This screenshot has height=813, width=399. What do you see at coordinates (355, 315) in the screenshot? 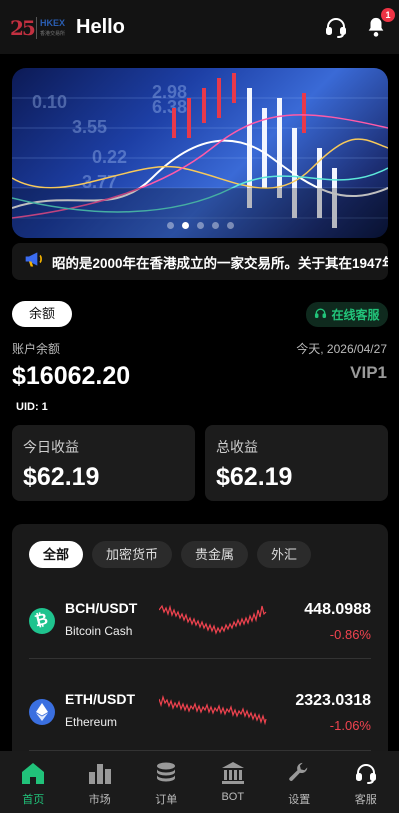
I see `online-service-label: 在线客服` at bounding box center [355, 315].